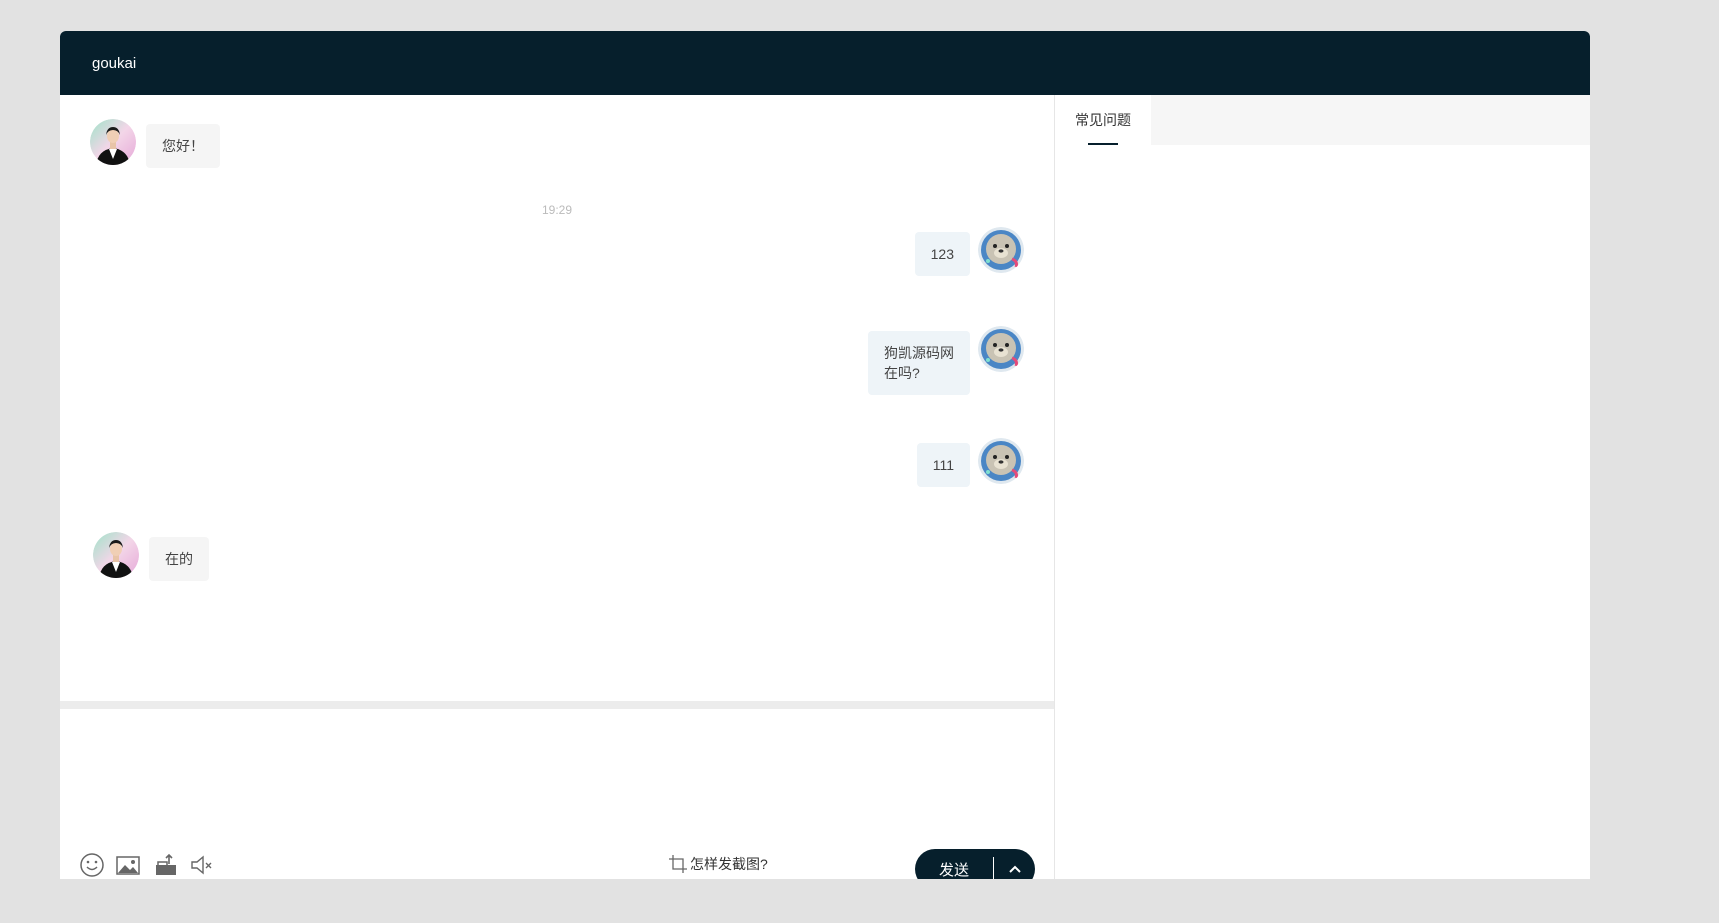 Image resolution: width=1719 pixels, height=923 pixels. What do you see at coordinates (114, 63) in the screenshot?
I see `header-title: goukai` at bounding box center [114, 63].